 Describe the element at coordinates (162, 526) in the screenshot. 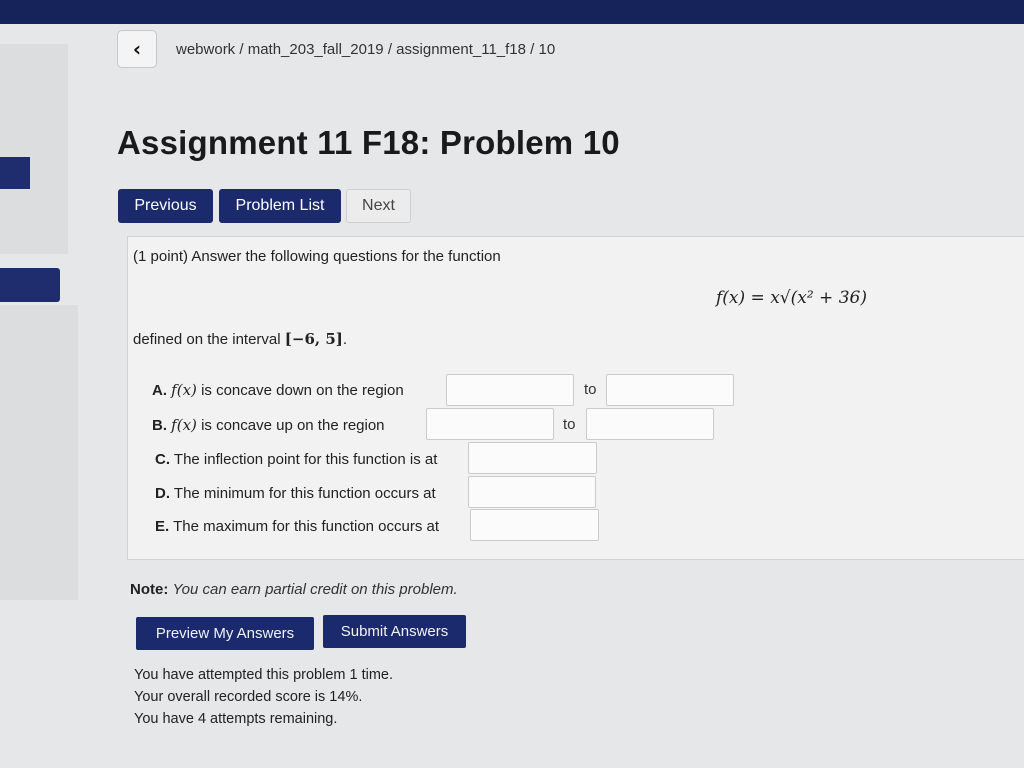

I see `question-letter: E.` at that location.